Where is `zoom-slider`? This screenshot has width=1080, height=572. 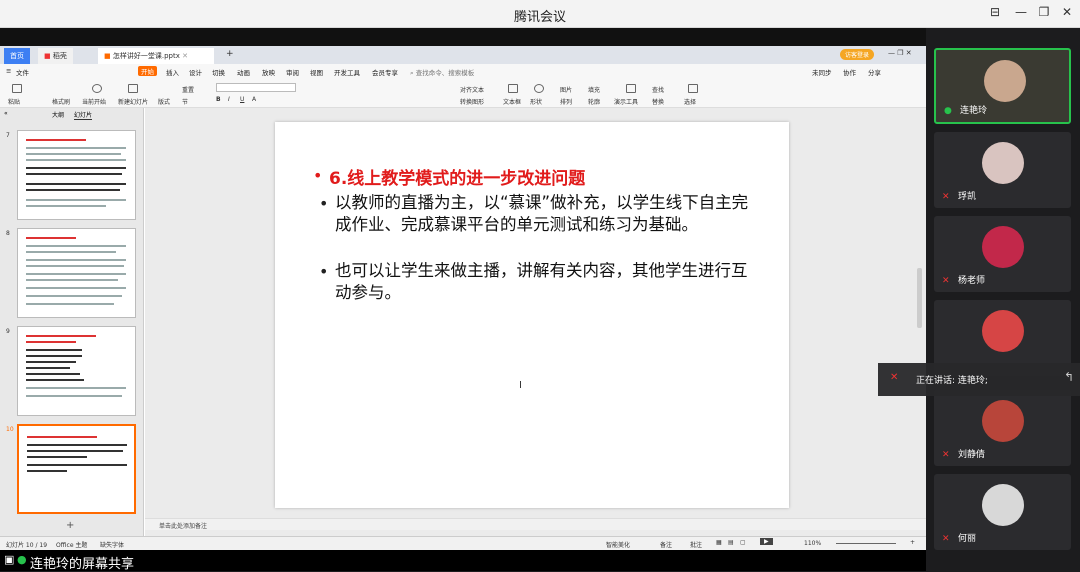 zoom-slider is located at coordinates (866, 543).